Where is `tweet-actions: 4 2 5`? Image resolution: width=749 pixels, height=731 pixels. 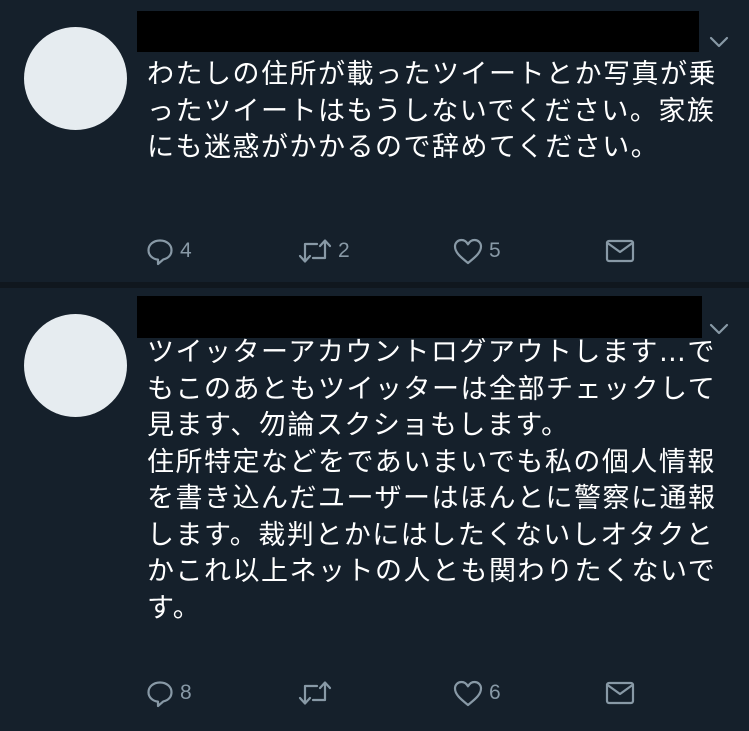
tweet-actions: 4 2 5 is located at coordinates (374, 251).